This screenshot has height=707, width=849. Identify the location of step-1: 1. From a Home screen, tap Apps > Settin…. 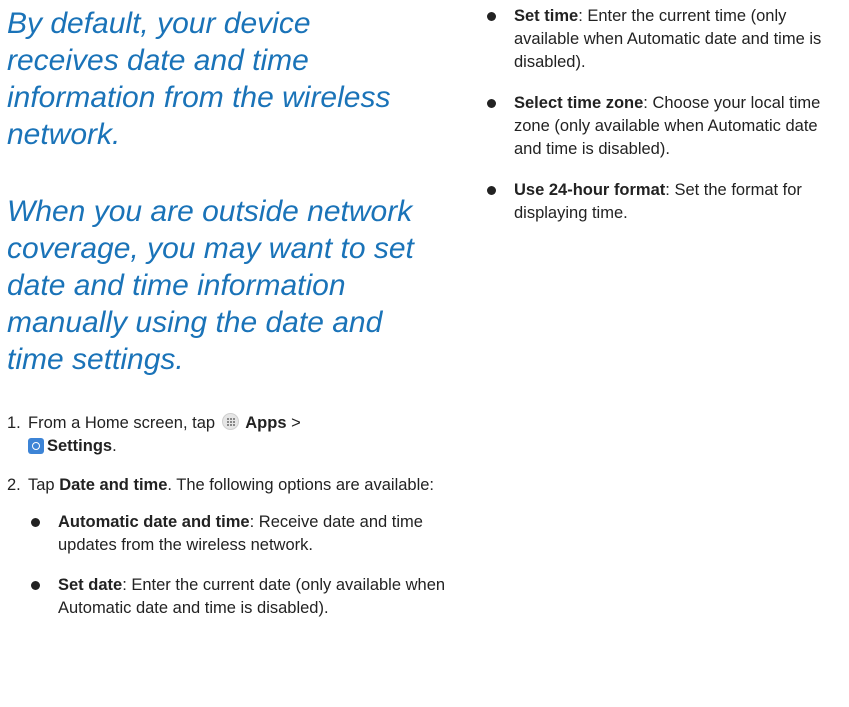
(227, 435).